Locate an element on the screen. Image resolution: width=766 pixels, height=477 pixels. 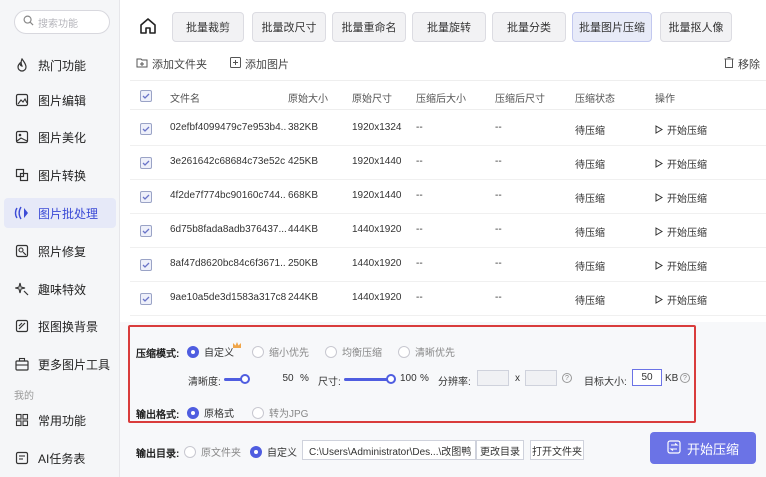
cutout-icon is located at coordinates (22, 326).